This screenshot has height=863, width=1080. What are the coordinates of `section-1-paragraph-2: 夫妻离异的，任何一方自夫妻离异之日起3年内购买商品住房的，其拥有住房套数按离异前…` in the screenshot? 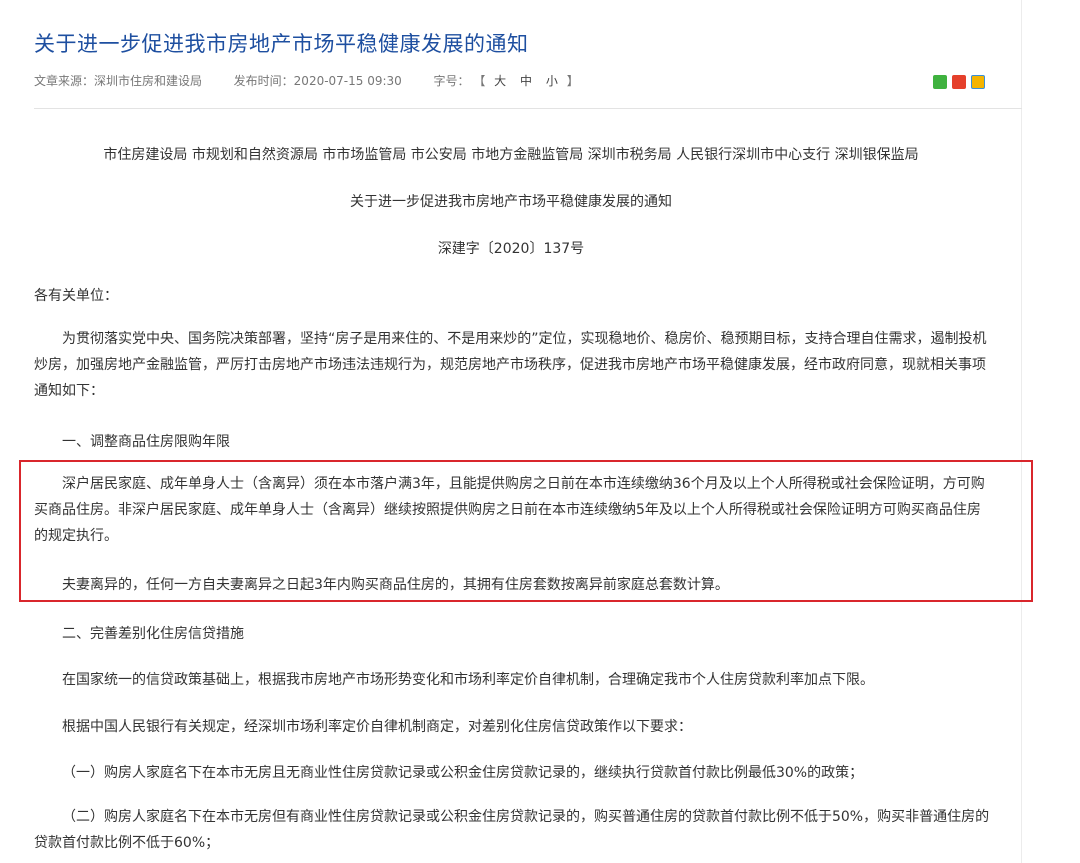 It's located at (395, 585).